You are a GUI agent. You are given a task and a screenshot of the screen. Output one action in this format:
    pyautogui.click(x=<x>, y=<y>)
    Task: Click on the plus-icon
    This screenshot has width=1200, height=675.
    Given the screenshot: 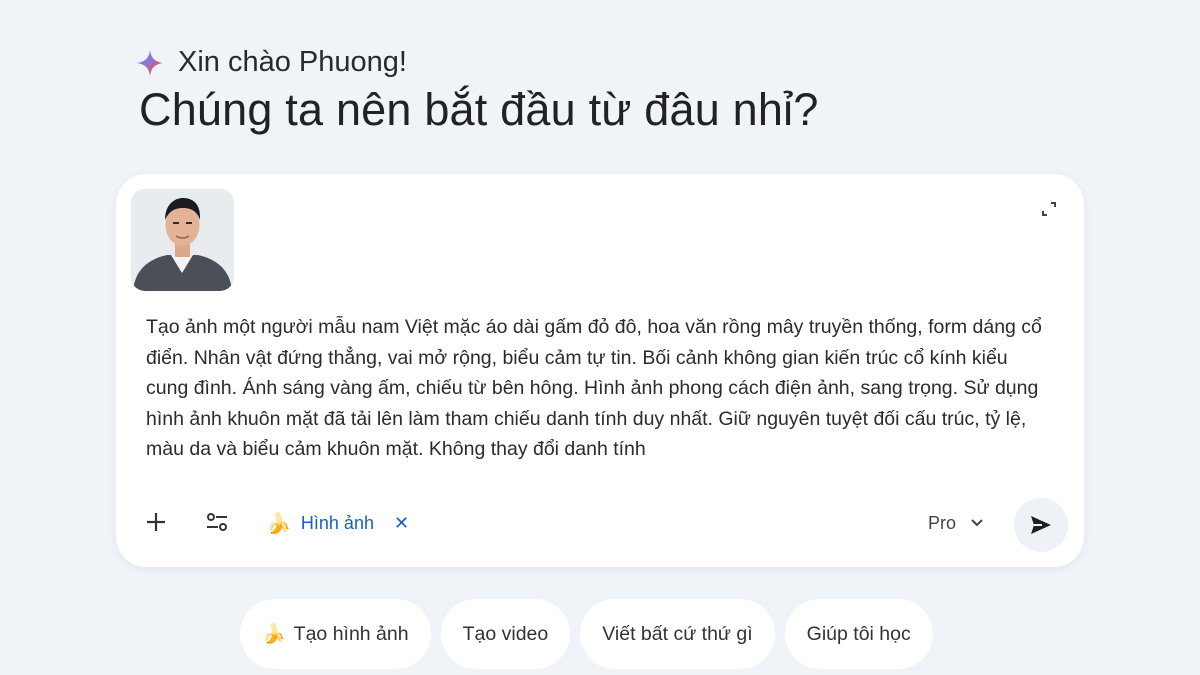 What is the action you would take?
    pyautogui.click(x=156, y=522)
    